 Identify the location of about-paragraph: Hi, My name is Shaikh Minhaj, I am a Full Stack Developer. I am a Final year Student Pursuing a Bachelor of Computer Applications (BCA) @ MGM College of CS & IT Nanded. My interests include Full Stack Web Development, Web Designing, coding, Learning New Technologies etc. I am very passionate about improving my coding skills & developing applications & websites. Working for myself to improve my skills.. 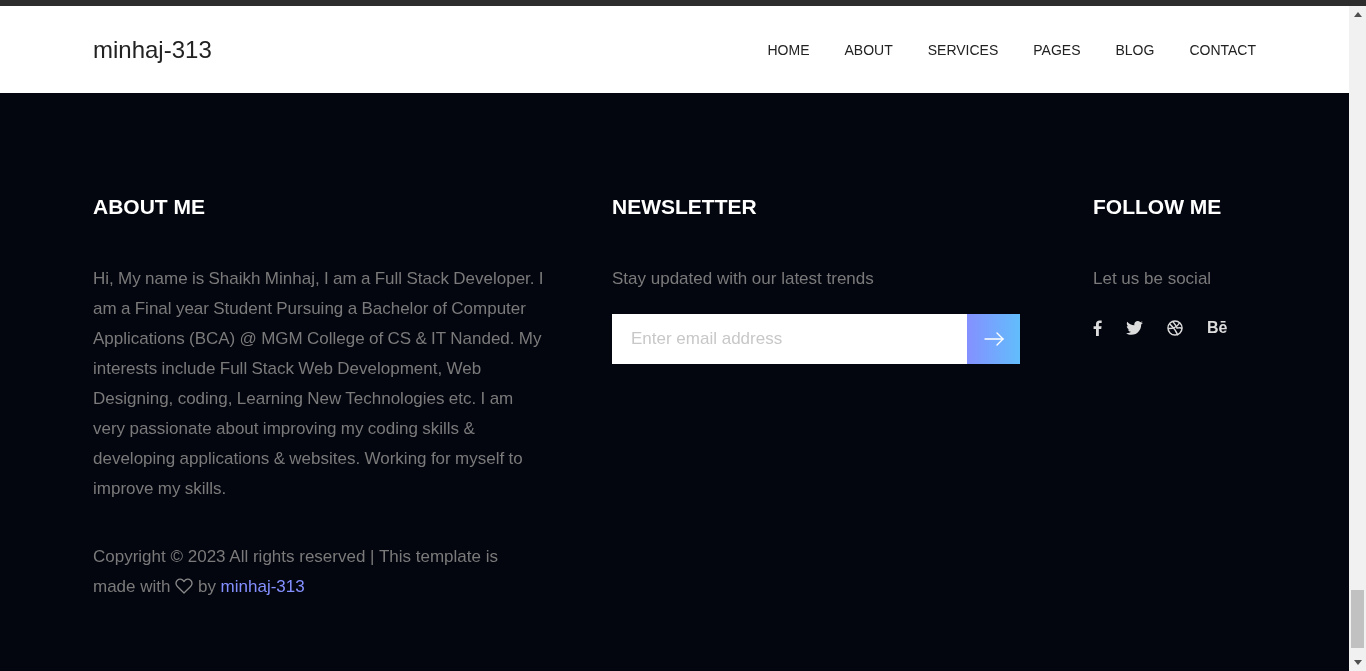
(319, 384).